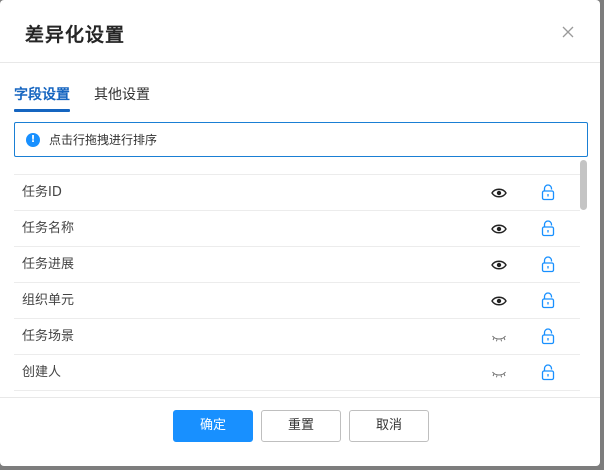  What do you see at coordinates (568, 32) in the screenshot?
I see `close-icon` at bounding box center [568, 32].